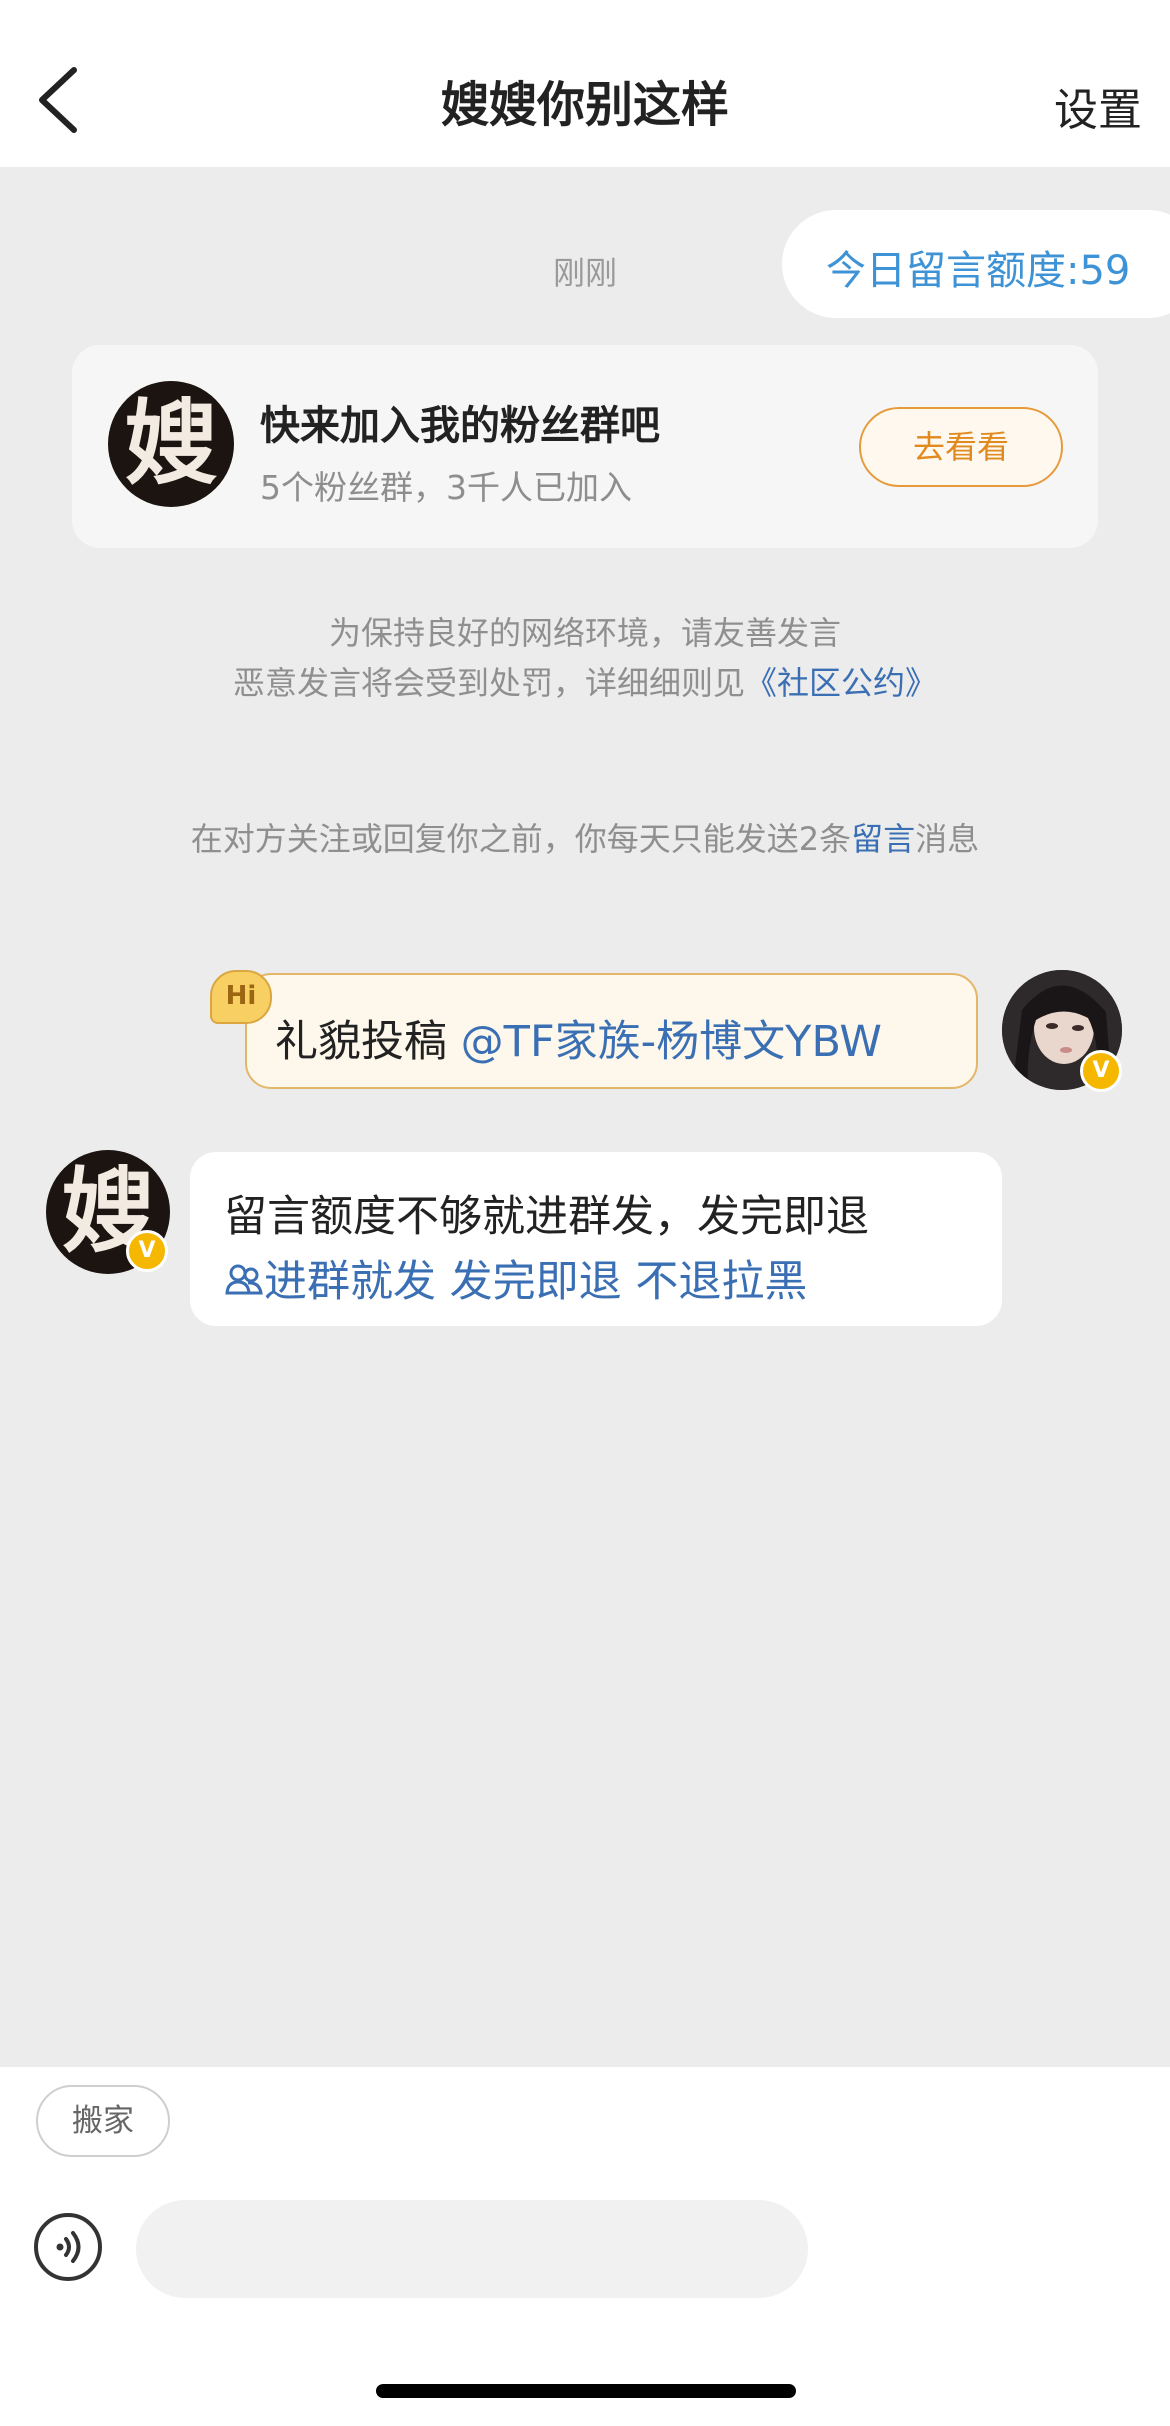  I want to click on input-bar: 搬家, so click(585, 2246).